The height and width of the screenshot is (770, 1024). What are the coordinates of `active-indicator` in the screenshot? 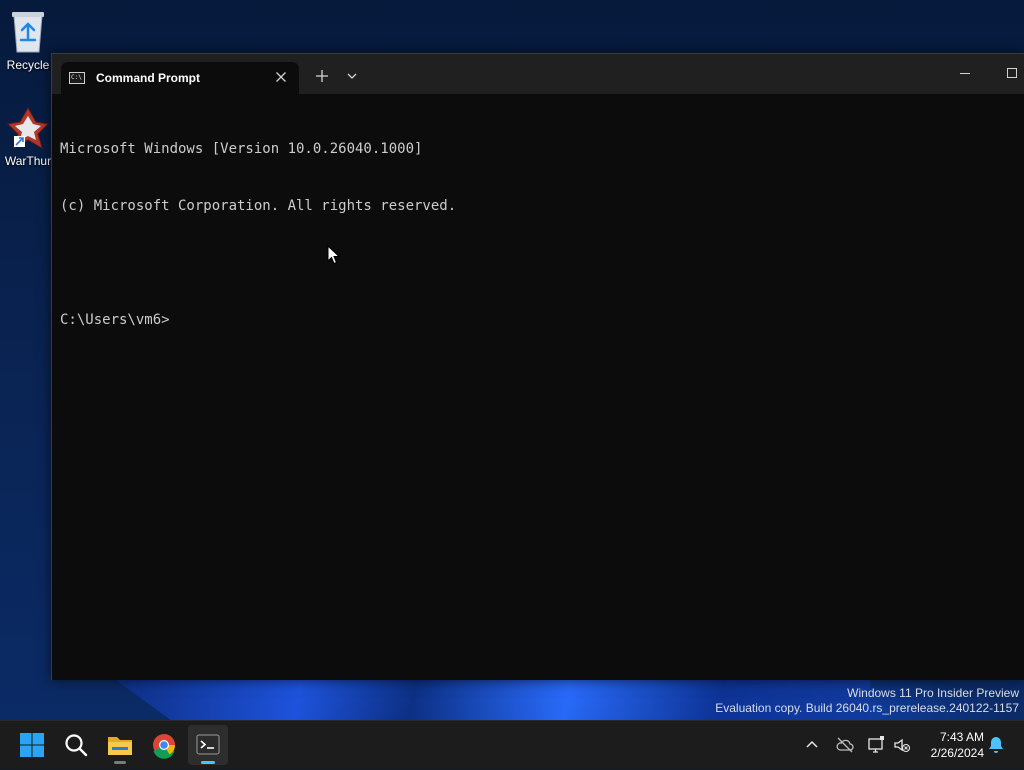 It's located at (208, 762).